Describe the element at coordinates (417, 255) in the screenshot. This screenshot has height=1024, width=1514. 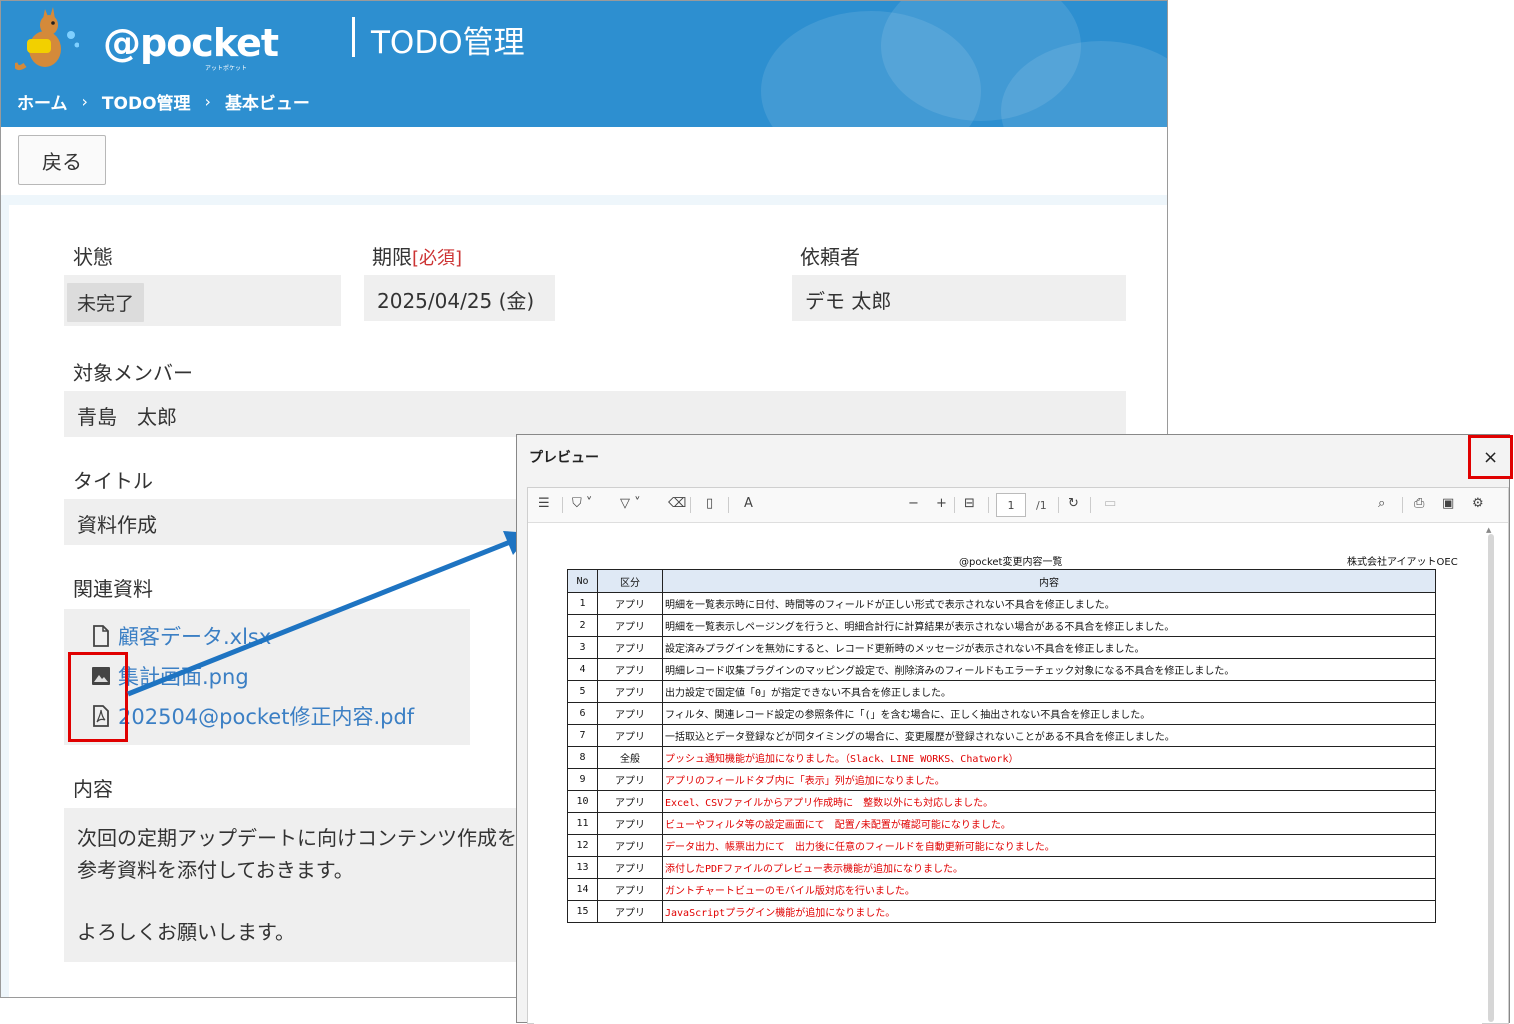
I see `deadline-label: 期限[必須]` at that location.